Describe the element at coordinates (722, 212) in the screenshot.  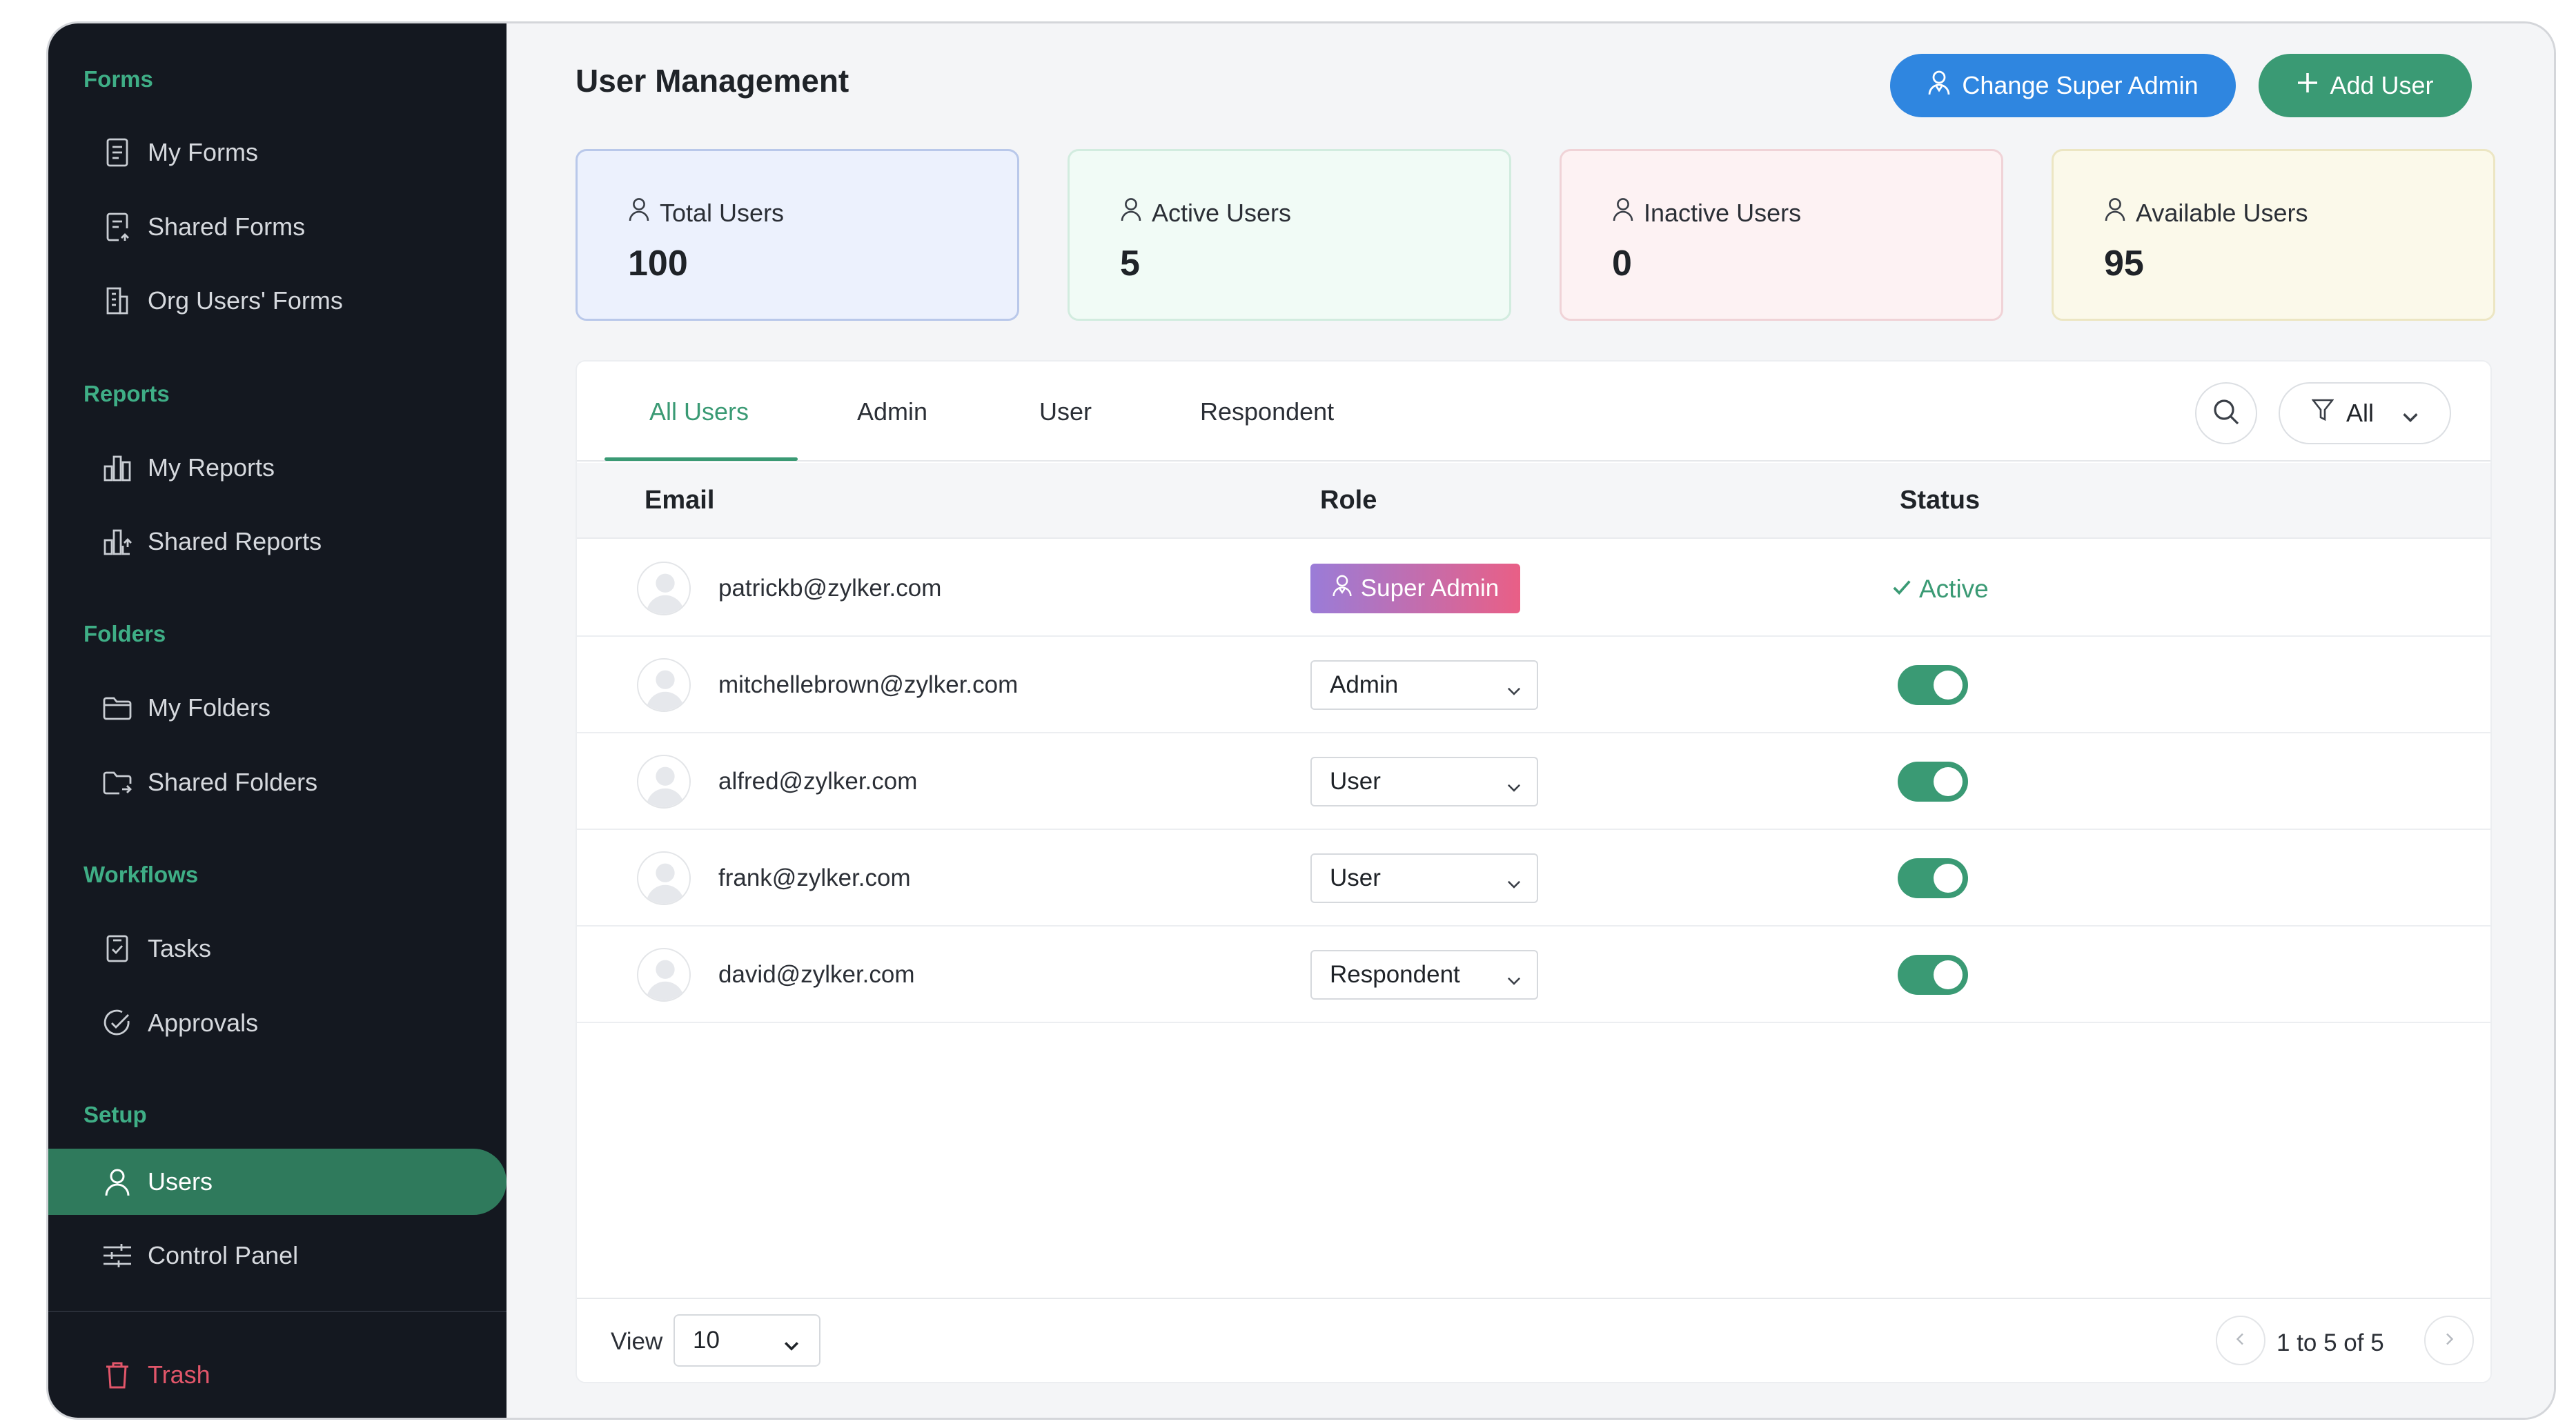
I see `stat-label: Total Users` at that location.